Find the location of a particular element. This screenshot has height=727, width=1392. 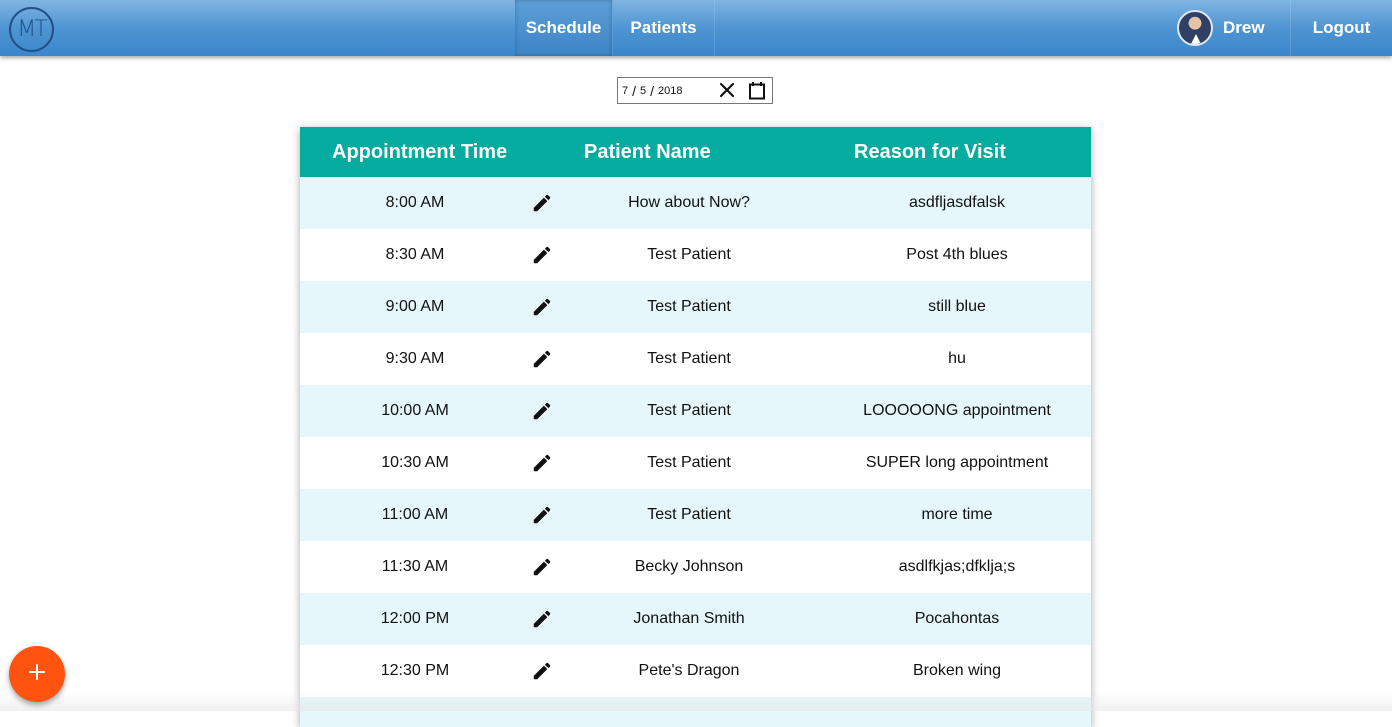

table-row: 8:30 AM Test Patient Post 4th blues is located at coordinates (695, 255).